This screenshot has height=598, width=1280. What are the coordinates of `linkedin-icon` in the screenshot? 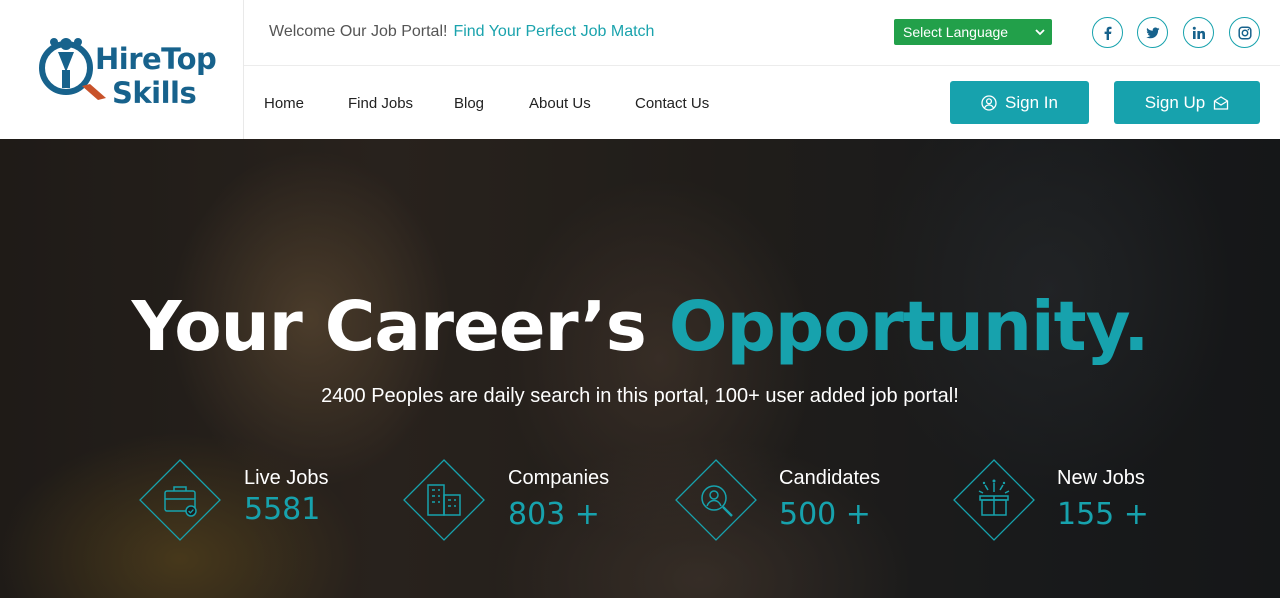 It's located at (1198, 32).